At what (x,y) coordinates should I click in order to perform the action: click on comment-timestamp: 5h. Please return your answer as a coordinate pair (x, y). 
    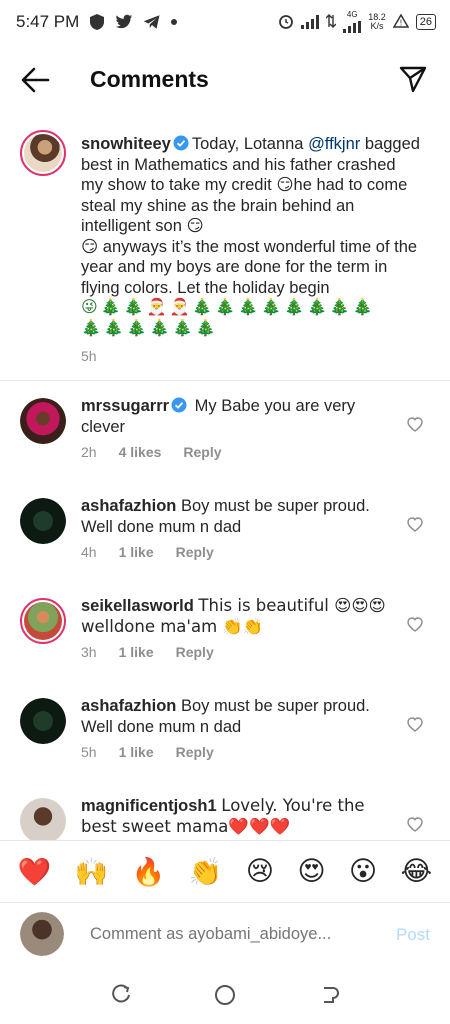
    Looking at the image, I should click on (89, 752).